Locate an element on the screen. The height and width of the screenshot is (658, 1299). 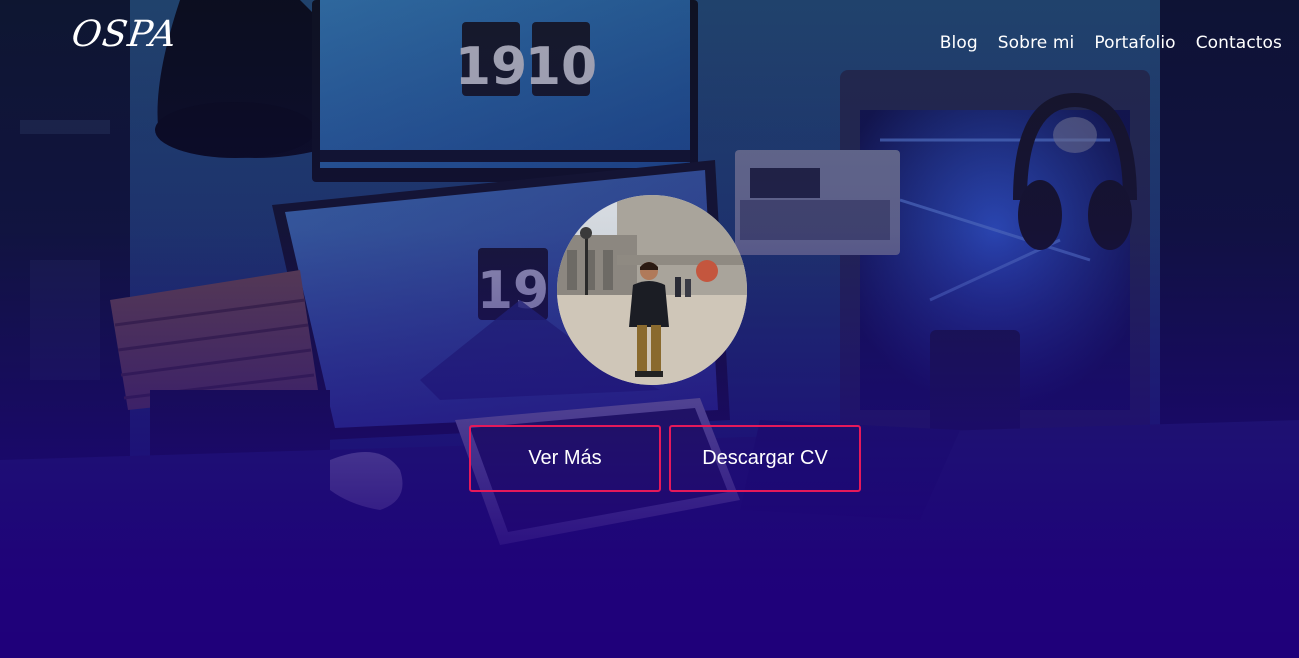
site-logo: OSPA is located at coordinates (124, 34).